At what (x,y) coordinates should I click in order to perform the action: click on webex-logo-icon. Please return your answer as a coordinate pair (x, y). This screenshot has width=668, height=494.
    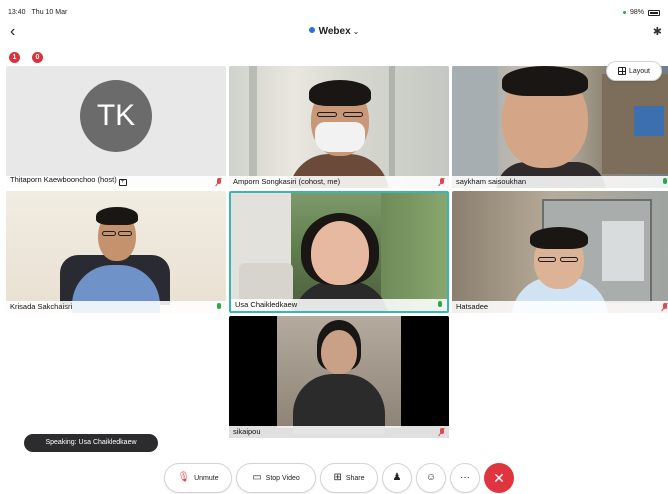
    Looking at the image, I should click on (311, 30).